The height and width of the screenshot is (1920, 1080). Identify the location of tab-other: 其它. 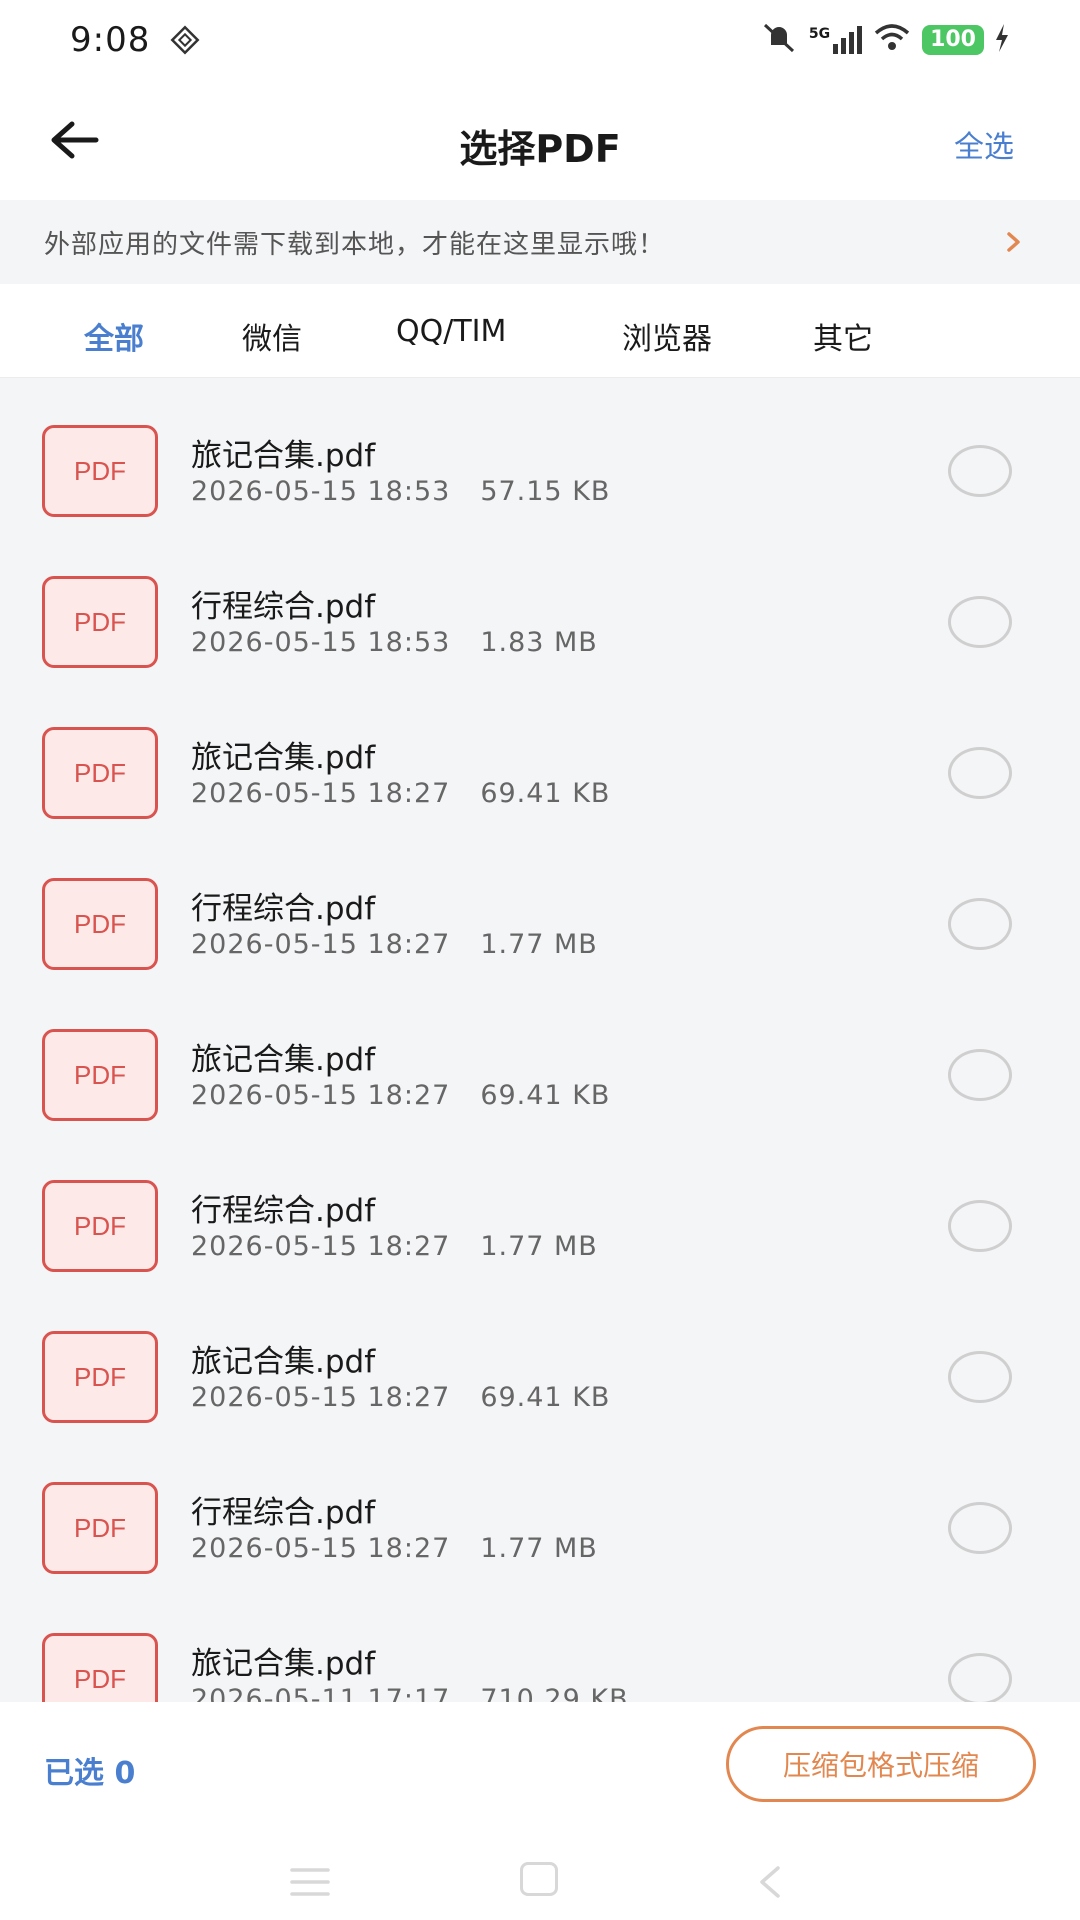
(843, 336).